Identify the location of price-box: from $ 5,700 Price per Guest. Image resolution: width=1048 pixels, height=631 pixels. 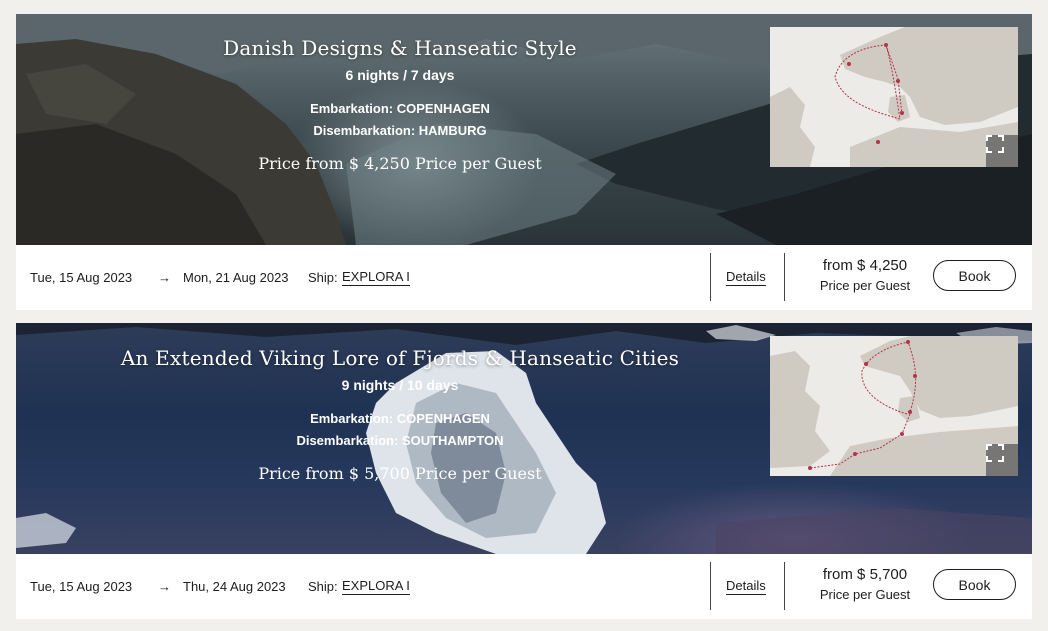
(865, 584).